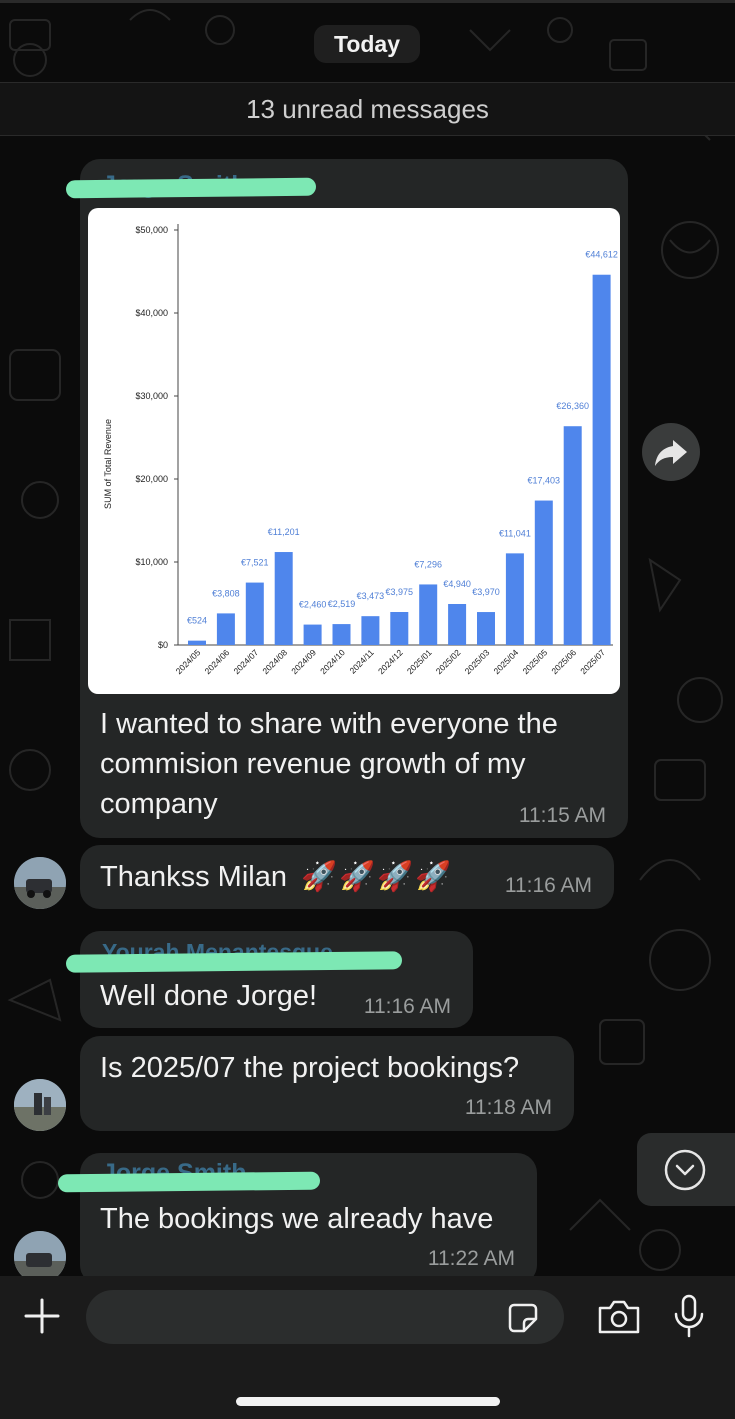 This screenshot has width=735, height=1419. What do you see at coordinates (601, 255) in the screenshot?
I see `data-label: €44,612` at bounding box center [601, 255].